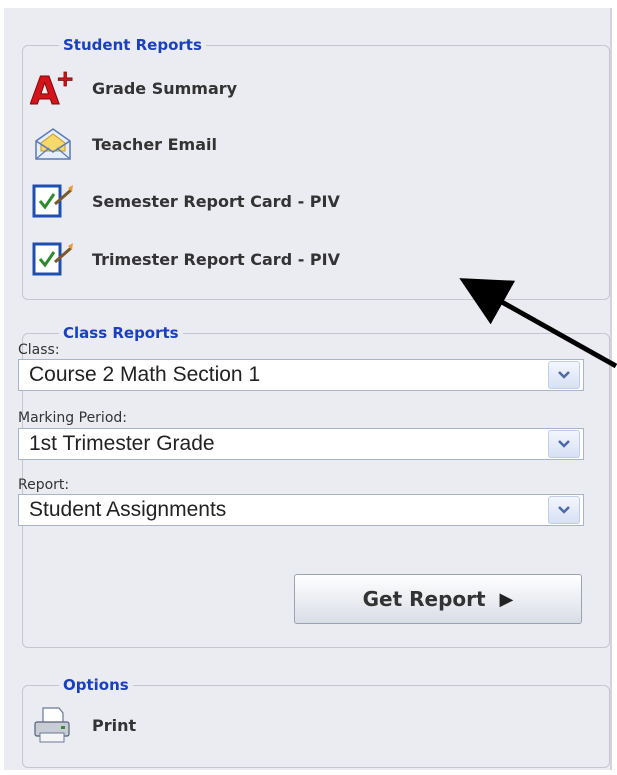 The width and height of the screenshot is (617, 775). What do you see at coordinates (128, 509) in the screenshot?
I see `report-select-value: Student Assignments` at bounding box center [128, 509].